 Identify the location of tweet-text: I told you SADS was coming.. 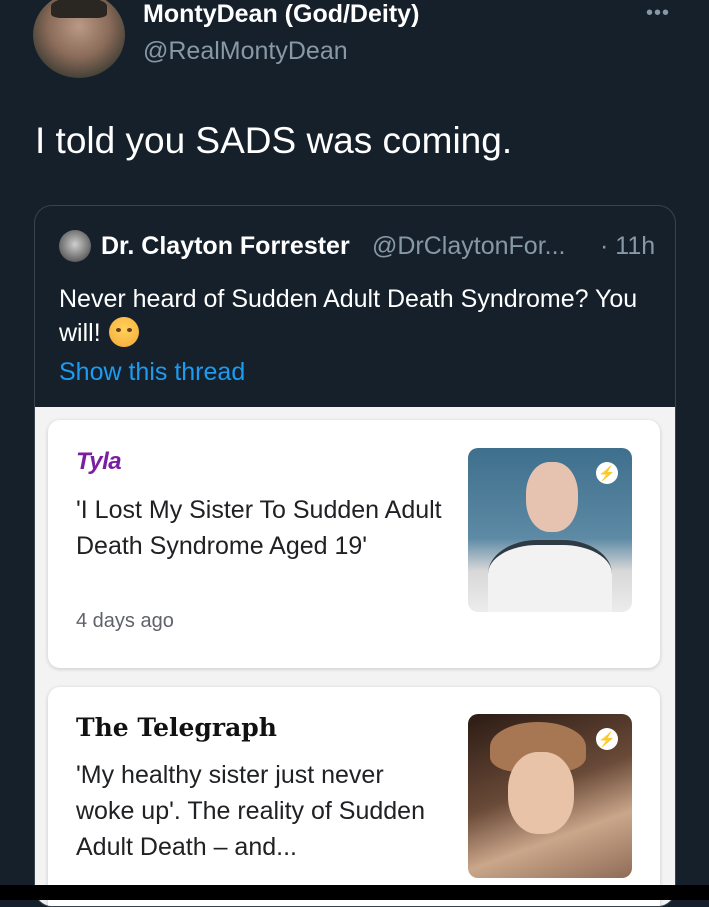
(274, 140).